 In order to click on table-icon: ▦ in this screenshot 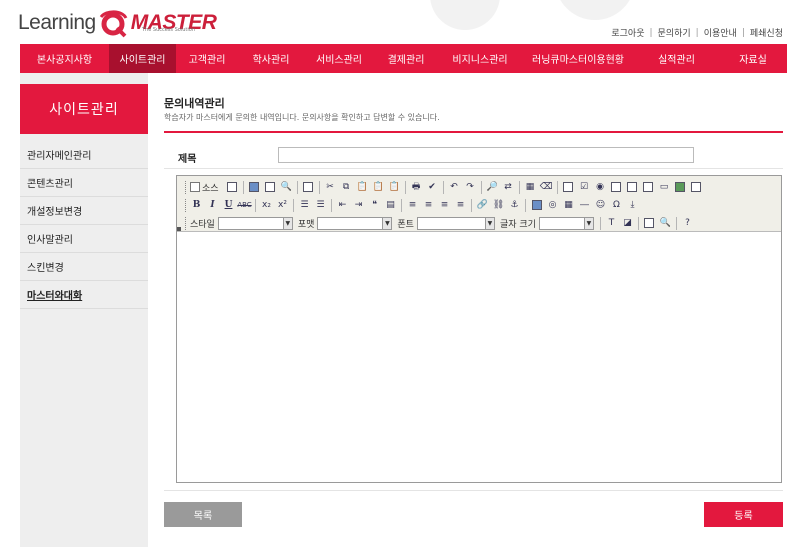, I will do `click(568, 205)`.